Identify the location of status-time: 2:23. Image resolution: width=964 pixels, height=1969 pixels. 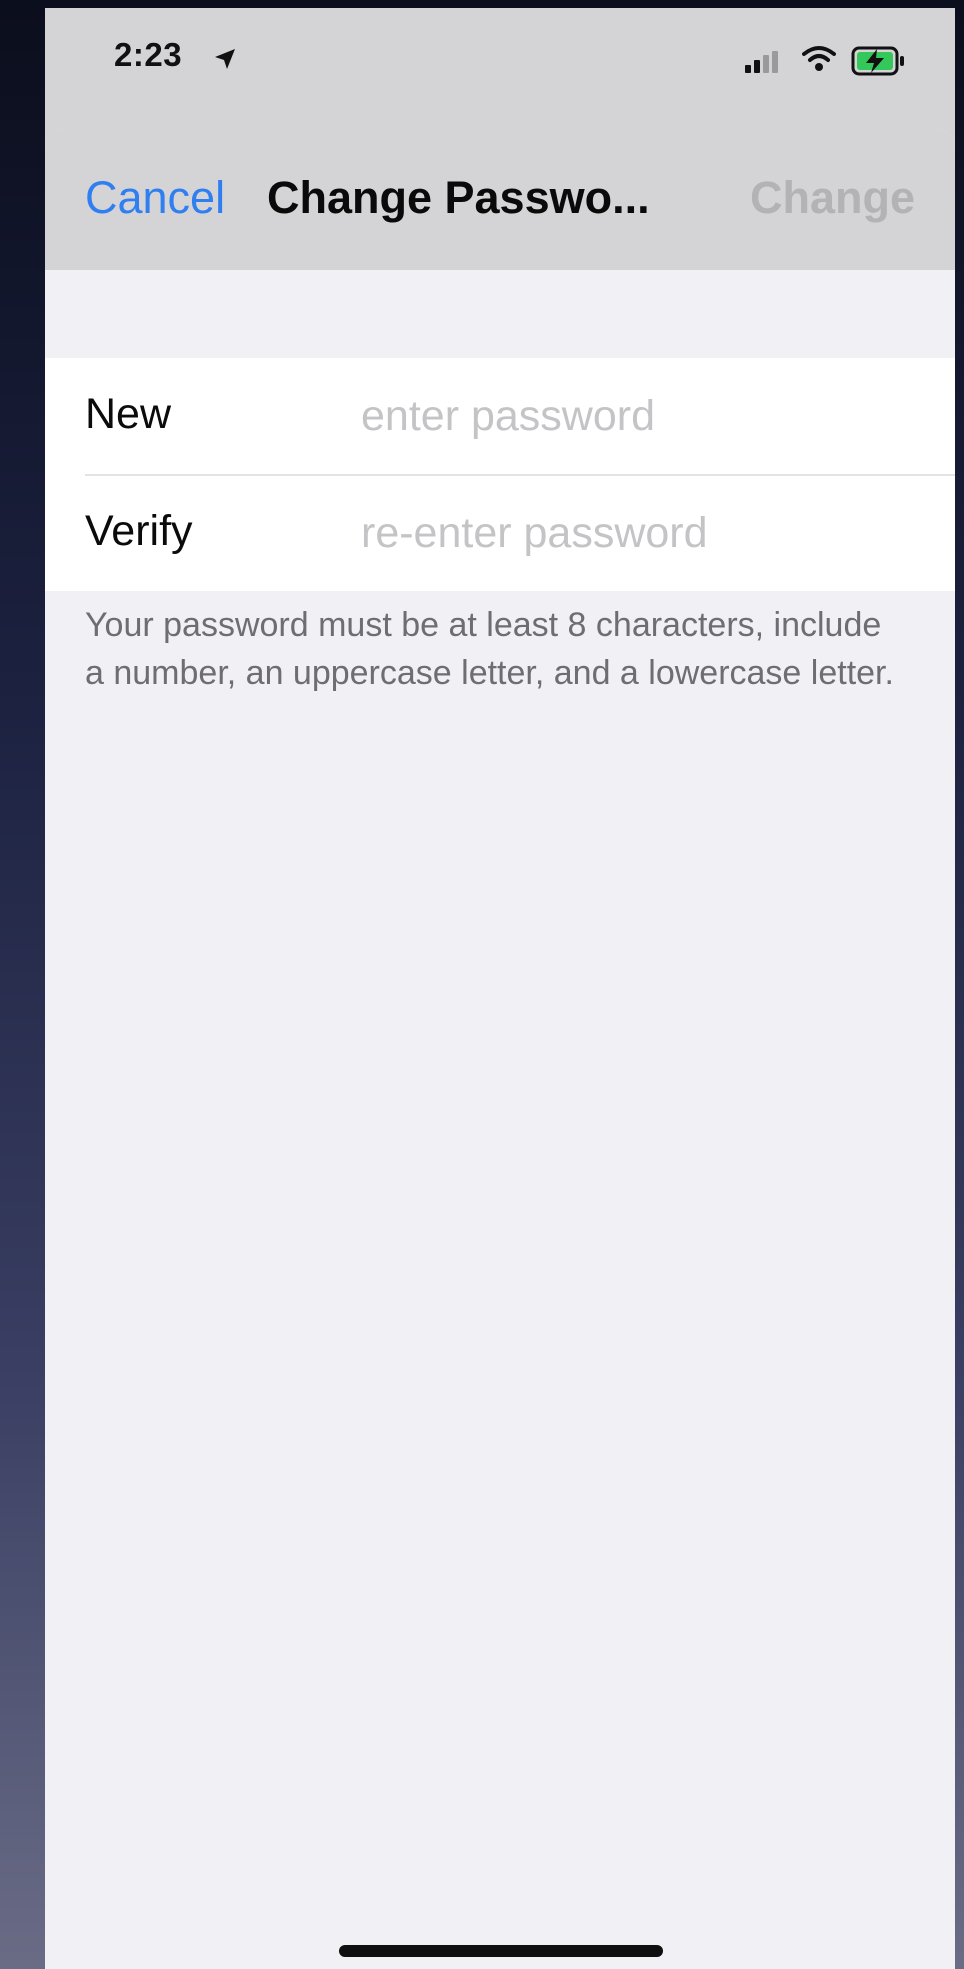
(148, 54).